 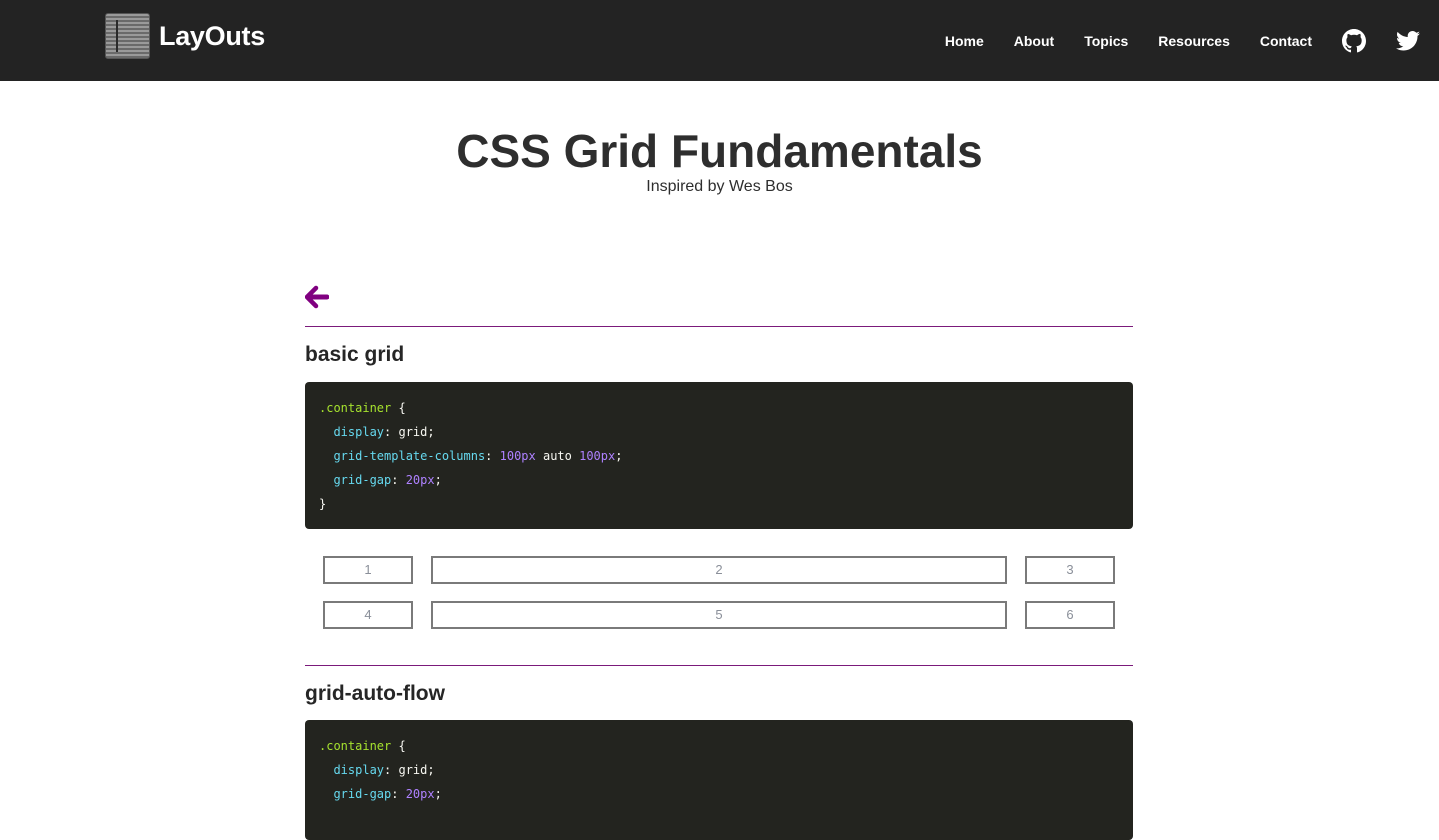 What do you see at coordinates (355, 354) in the screenshot?
I see `section-title: basic grid` at bounding box center [355, 354].